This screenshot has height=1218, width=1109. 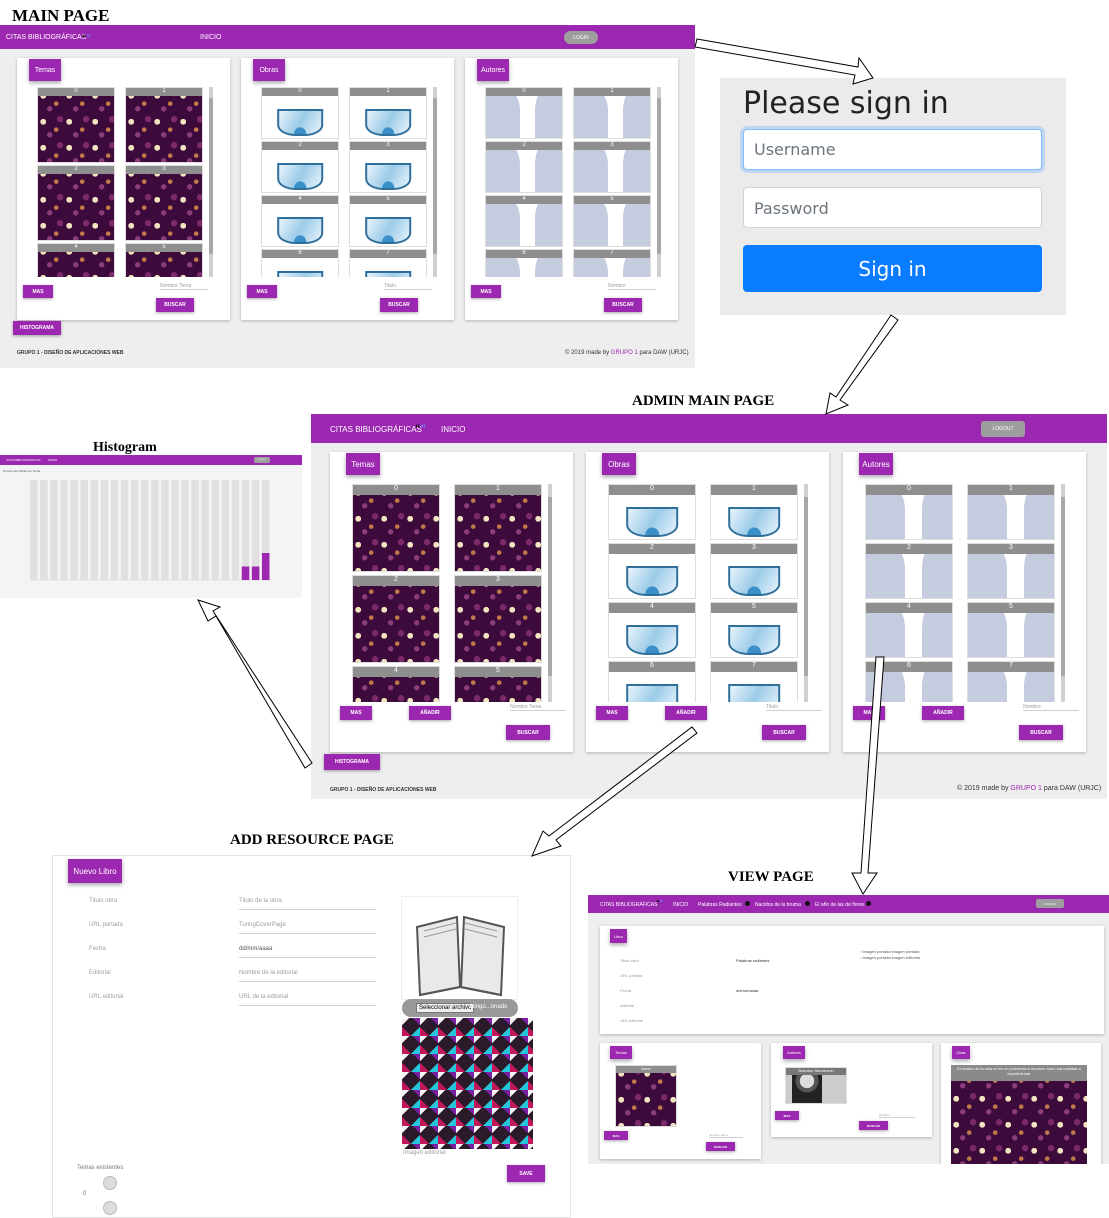 What do you see at coordinates (784, 61) in the screenshot?
I see `arrow-main-to-login` at bounding box center [784, 61].